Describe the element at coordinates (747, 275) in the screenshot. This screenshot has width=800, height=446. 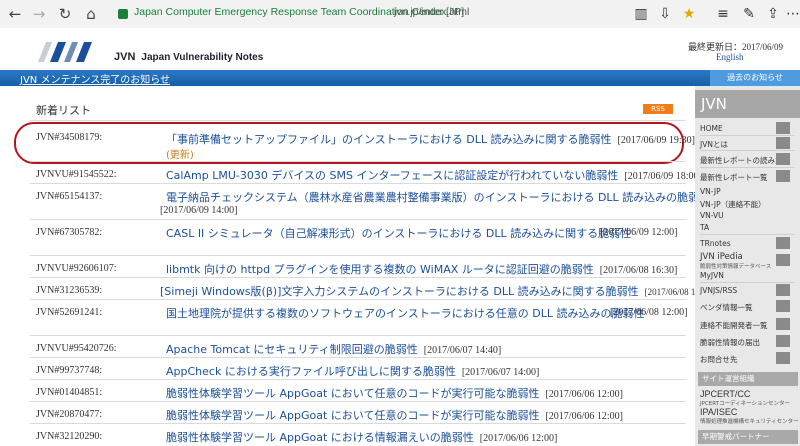
I see `sidebar-item-myjvn: MyJVN` at that location.